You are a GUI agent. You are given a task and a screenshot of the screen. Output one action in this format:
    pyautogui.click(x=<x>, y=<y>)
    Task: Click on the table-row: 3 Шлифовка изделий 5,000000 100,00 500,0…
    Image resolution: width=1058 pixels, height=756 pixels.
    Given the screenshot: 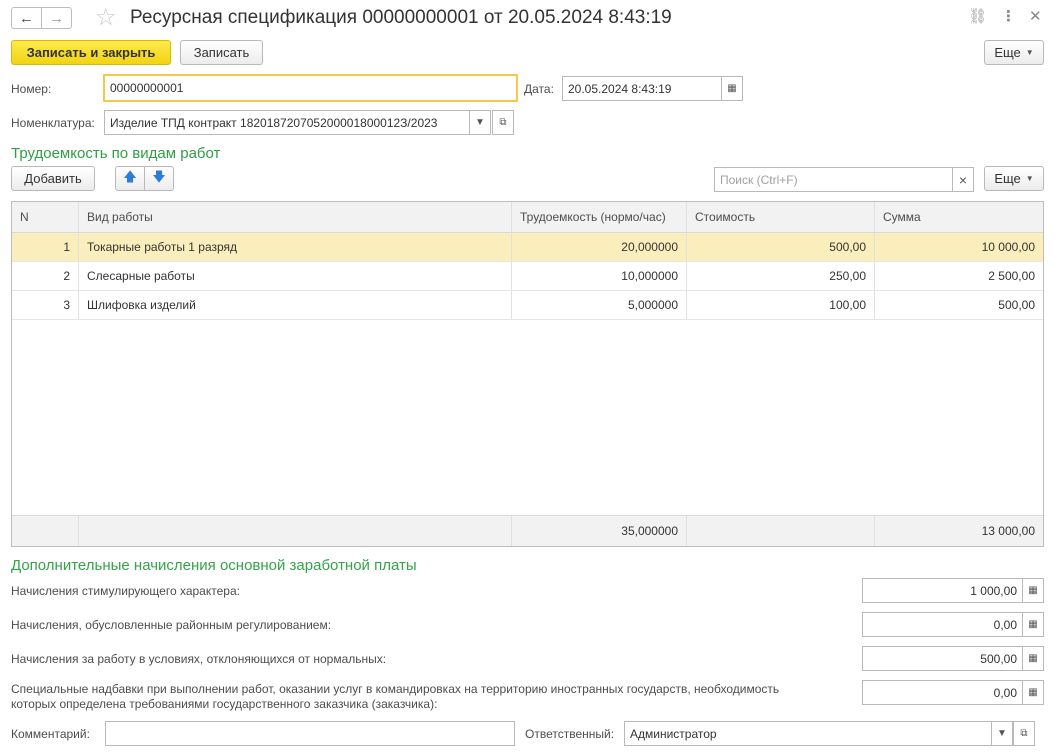 What is the action you would take?
    pyautogui.click(x=527, y=305)
    